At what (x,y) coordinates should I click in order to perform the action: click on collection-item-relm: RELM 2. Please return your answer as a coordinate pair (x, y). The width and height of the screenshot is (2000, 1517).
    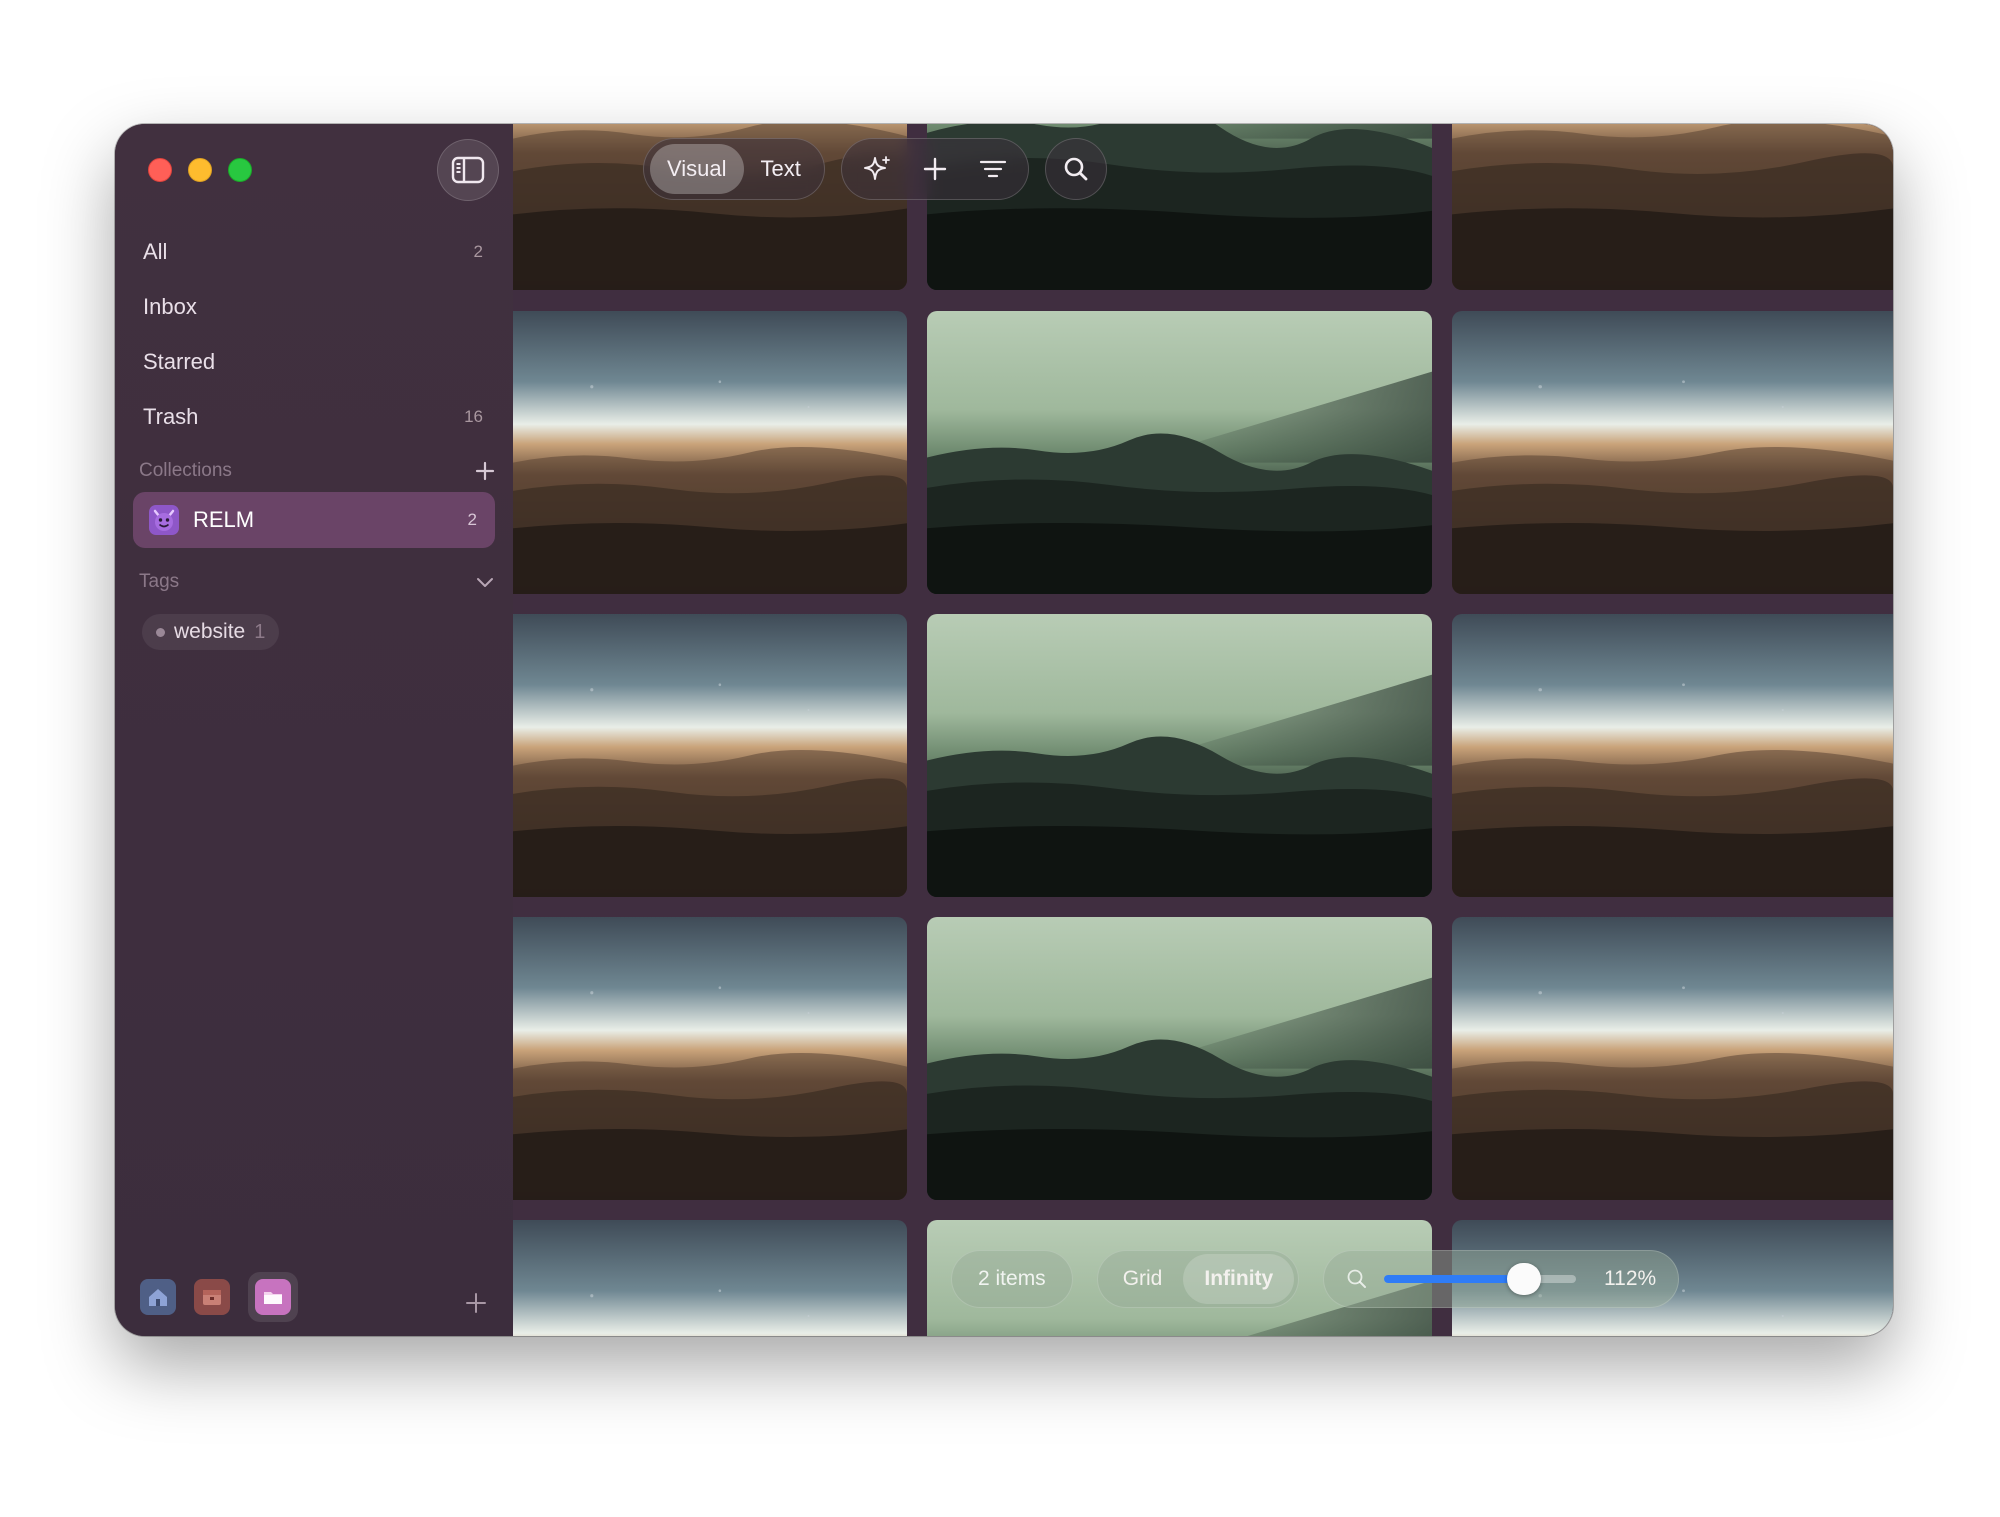
    Looking at the image, I should click on (314, 520).